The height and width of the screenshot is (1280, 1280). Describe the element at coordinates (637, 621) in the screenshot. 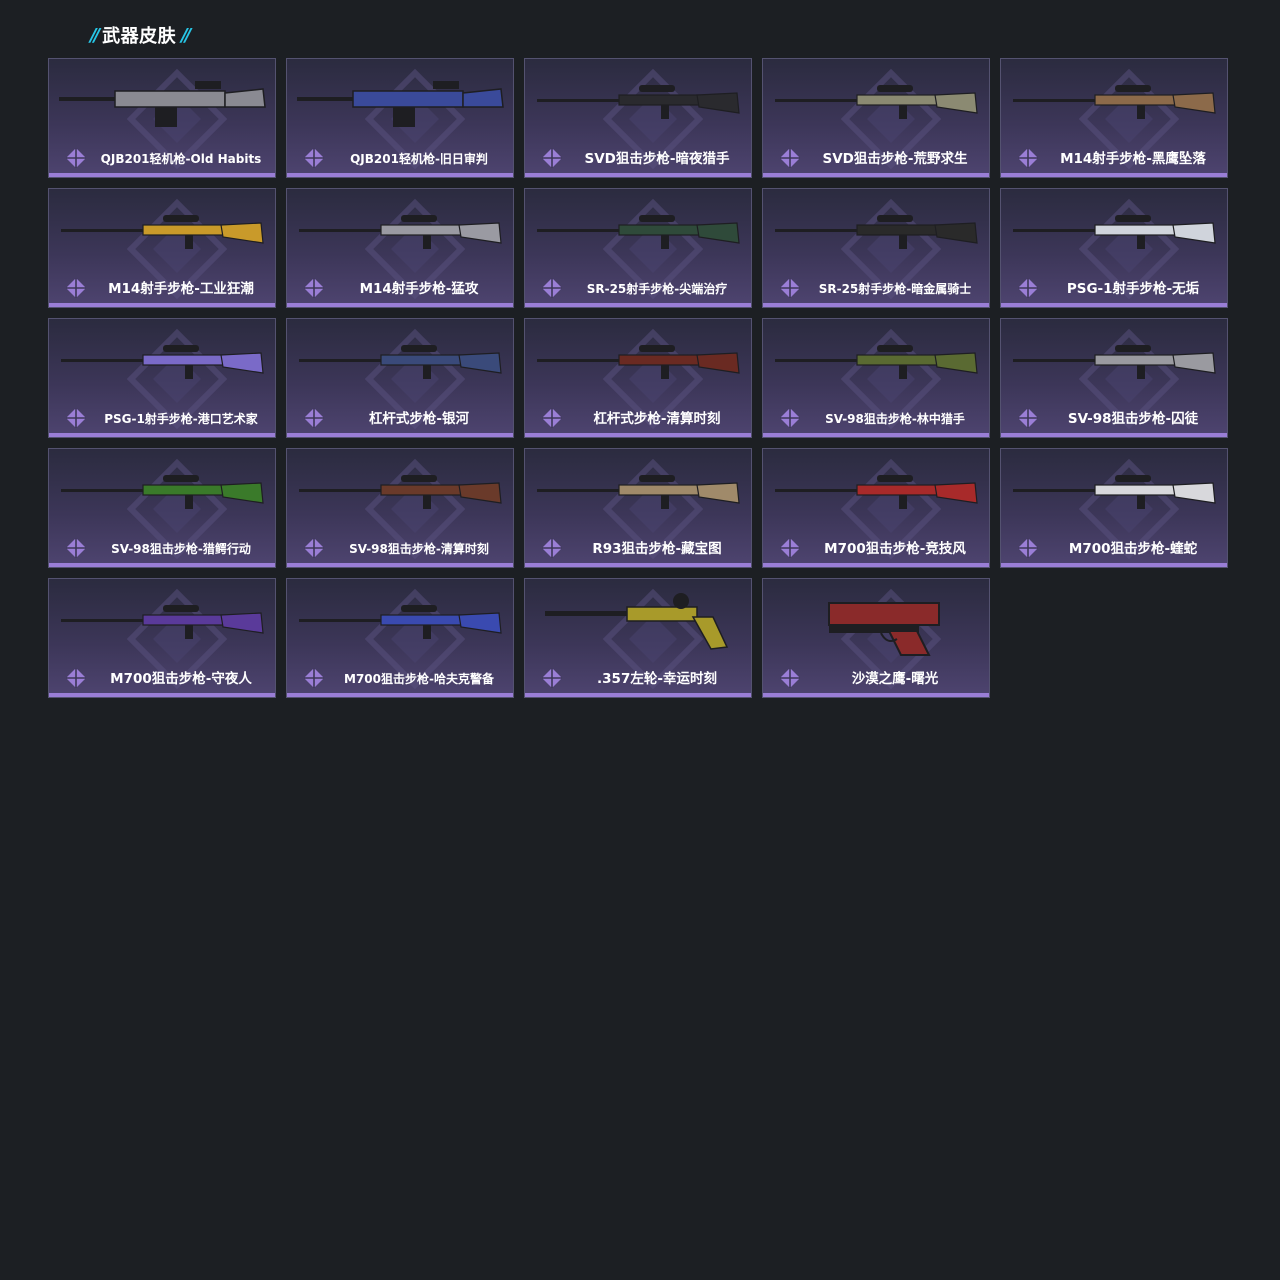

I see `revolver-icon` at that location.